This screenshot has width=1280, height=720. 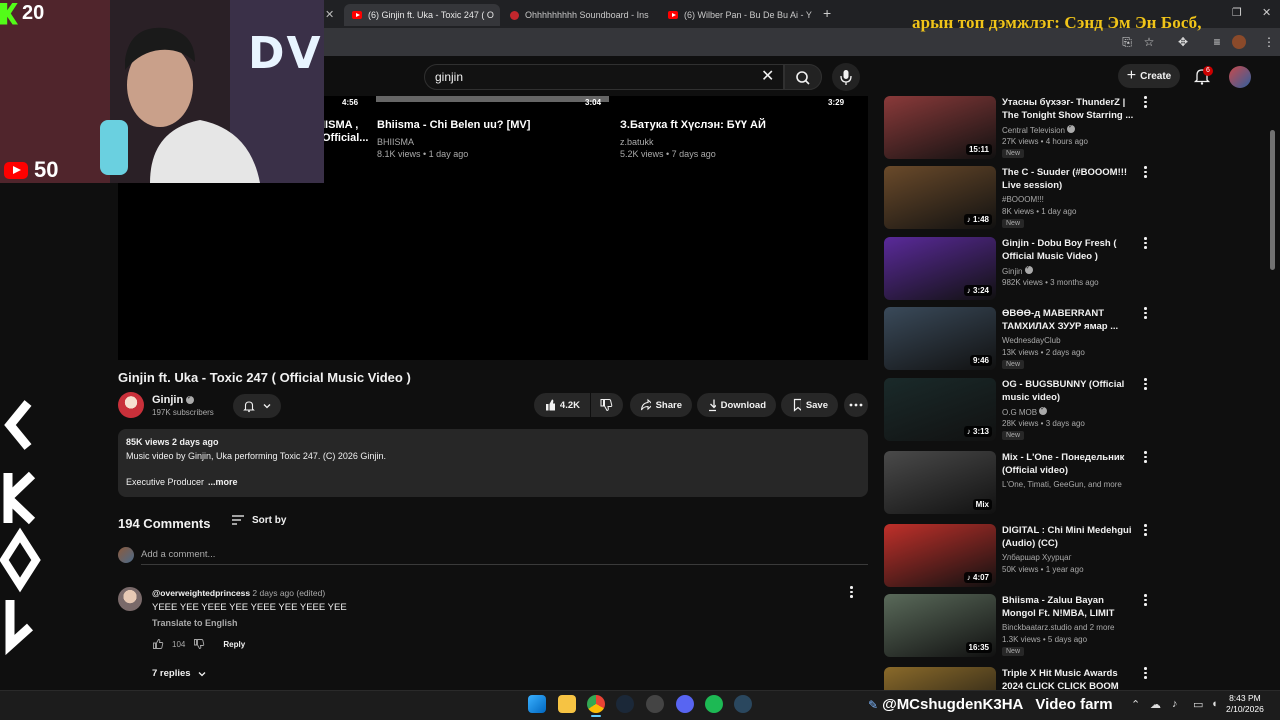 I want to click on microphone-tray-icon: ♪, so click(x=1175, y=704).